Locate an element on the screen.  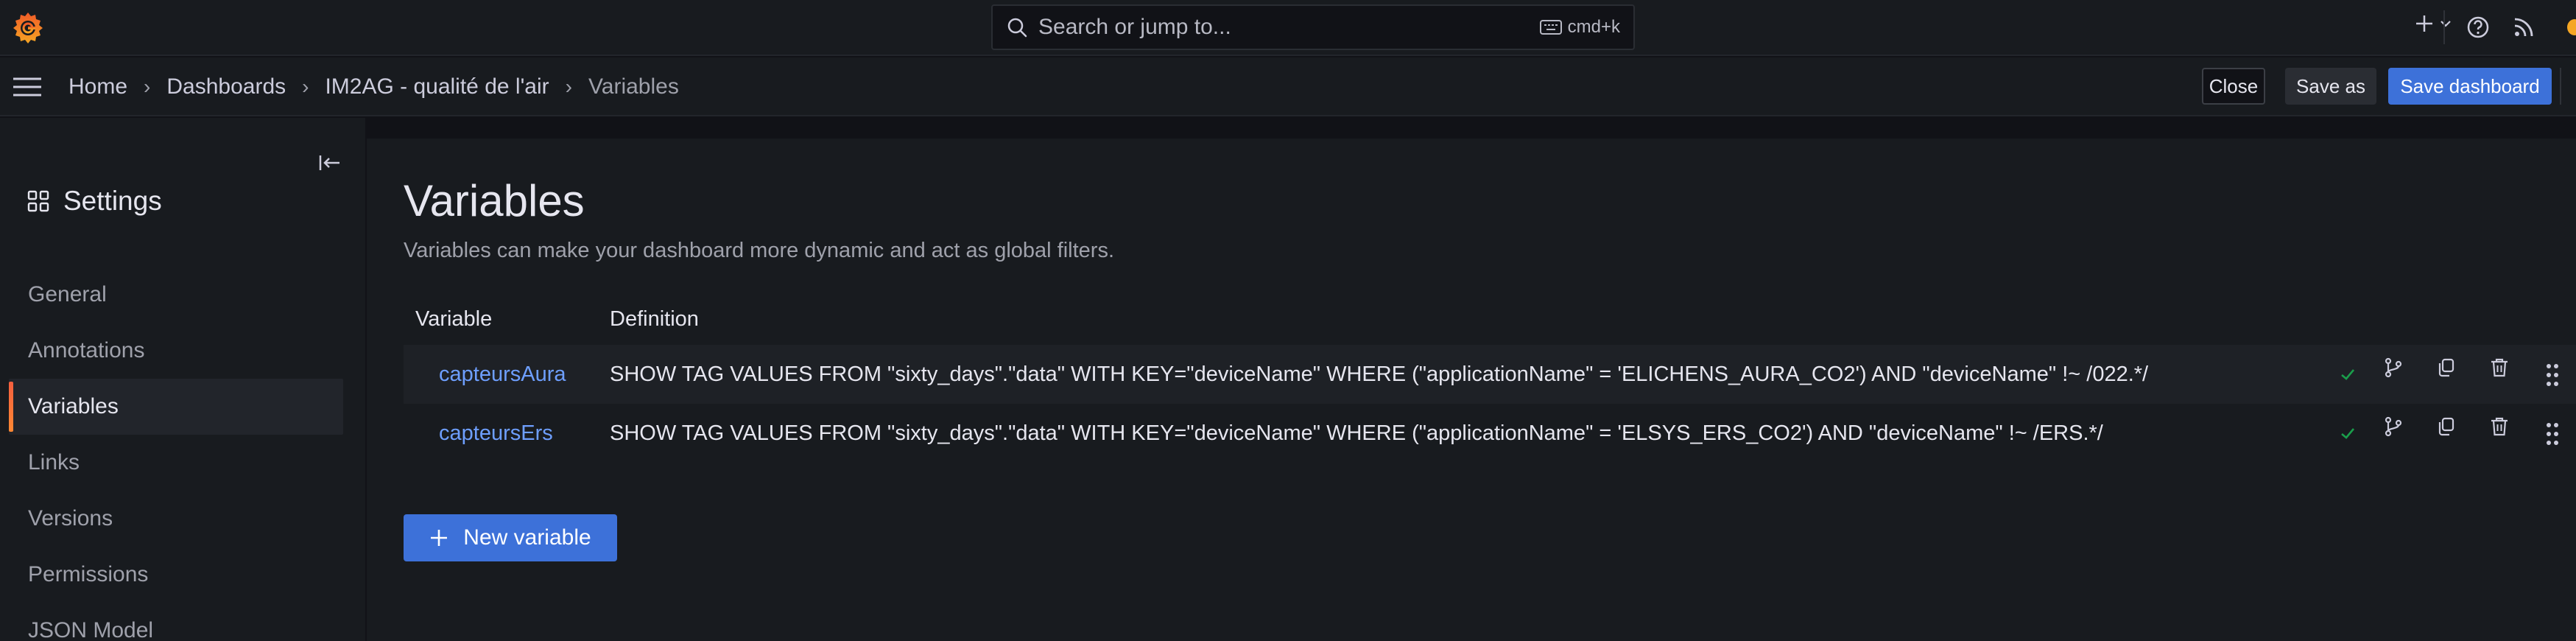
sidebar-item-annotations: Annotations is located at coordinates (182, 351).